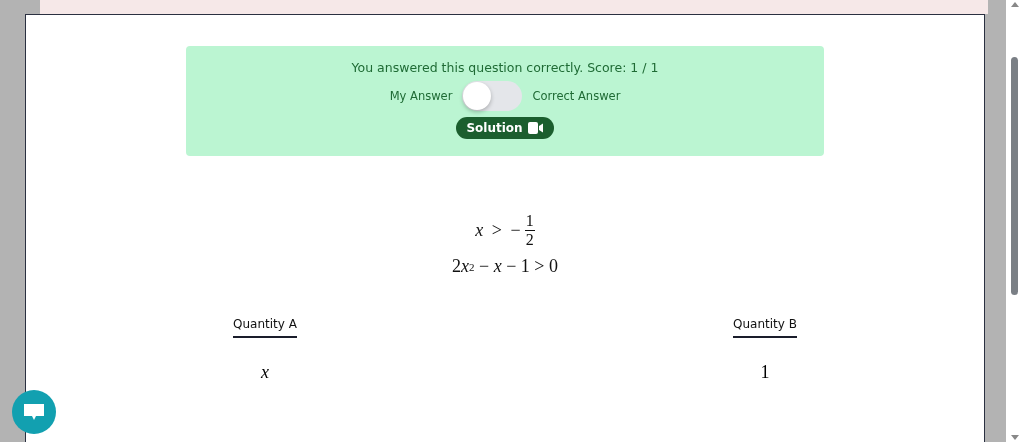 Image resolution: width=1023 pixels, height=442 pixels. Describe the element at coordinates (421, 96) in the screenshot. I see `toggle-label: My Answer` at that location.